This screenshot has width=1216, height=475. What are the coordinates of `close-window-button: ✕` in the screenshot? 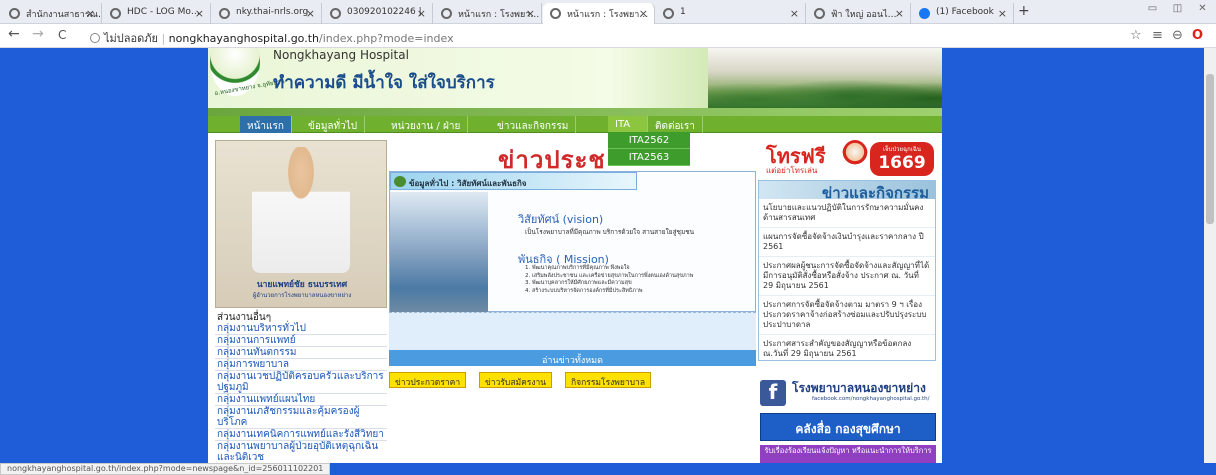 It's located at (1202, 11).